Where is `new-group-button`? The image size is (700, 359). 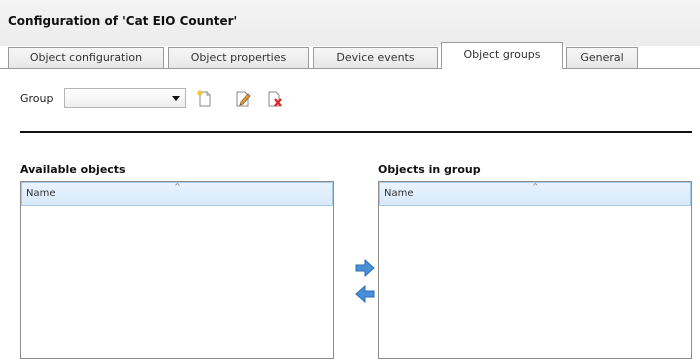 new-group-button is located at coordinates (205, 99).